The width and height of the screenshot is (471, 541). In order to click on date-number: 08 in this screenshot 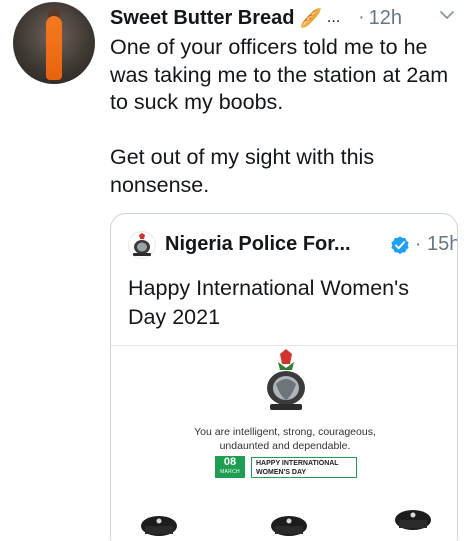, I will do `click(230, 462)`.